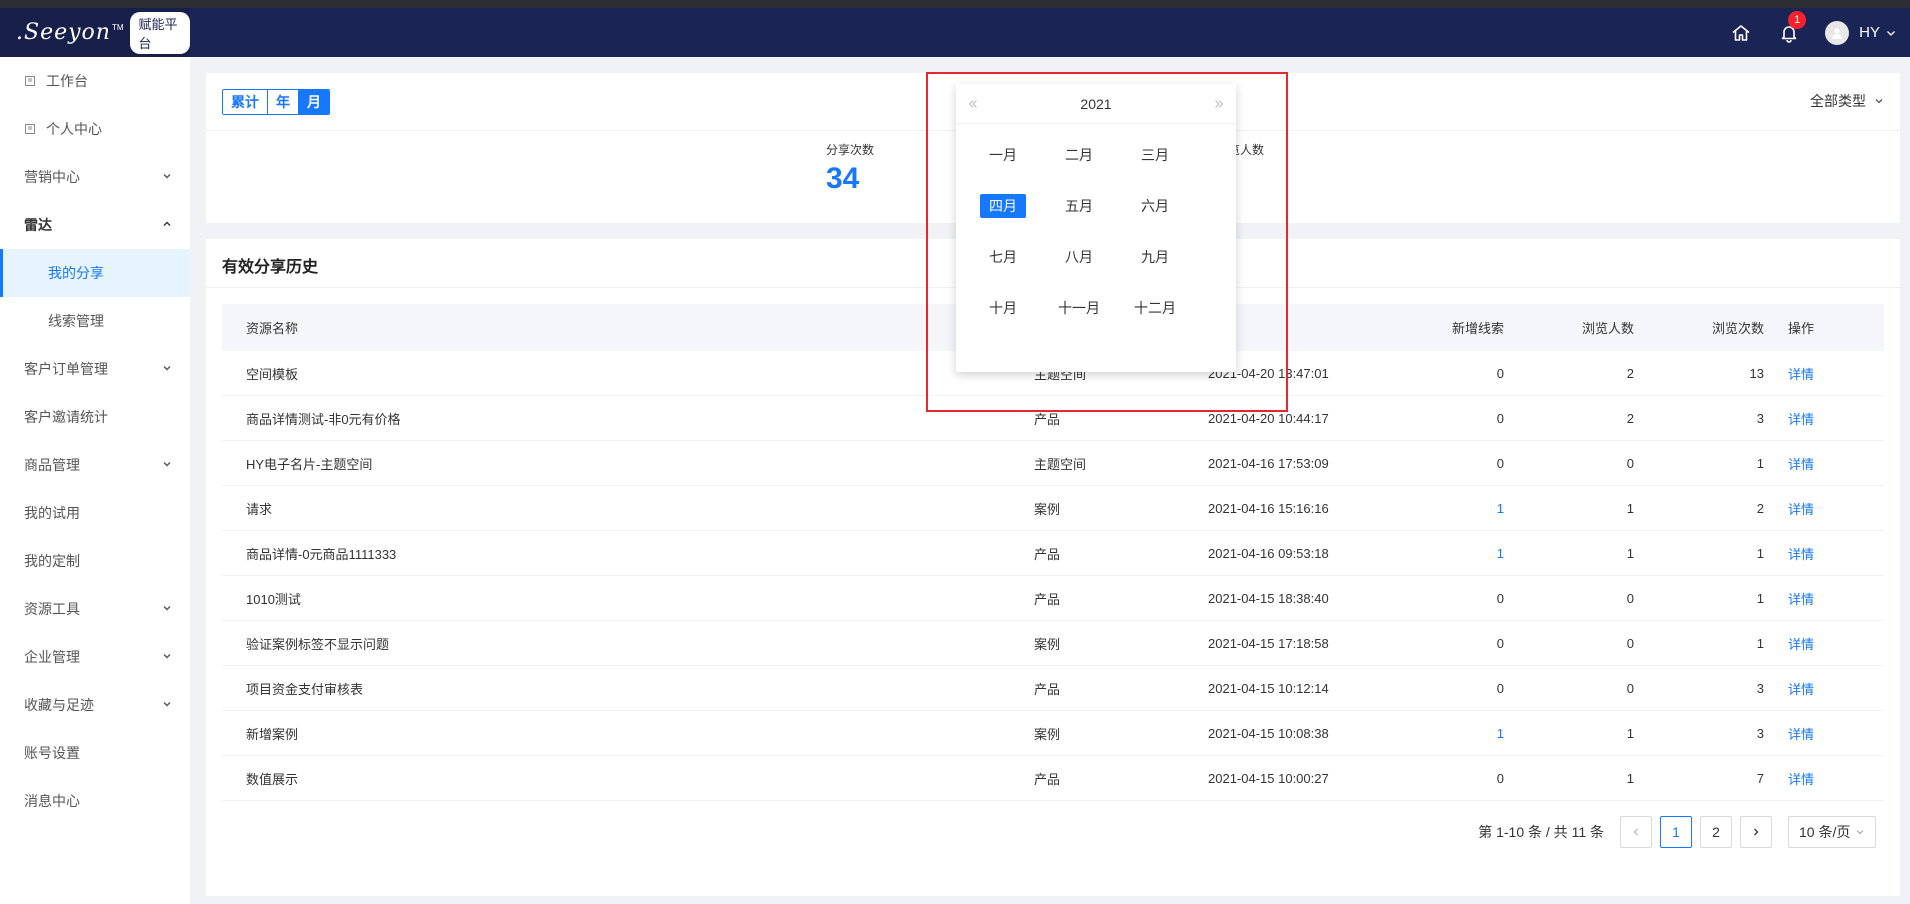 This screenshot has width=1910, height=904. I want to click on cell-time: 2021-04-16 09:53:18, so click(1268, 553).